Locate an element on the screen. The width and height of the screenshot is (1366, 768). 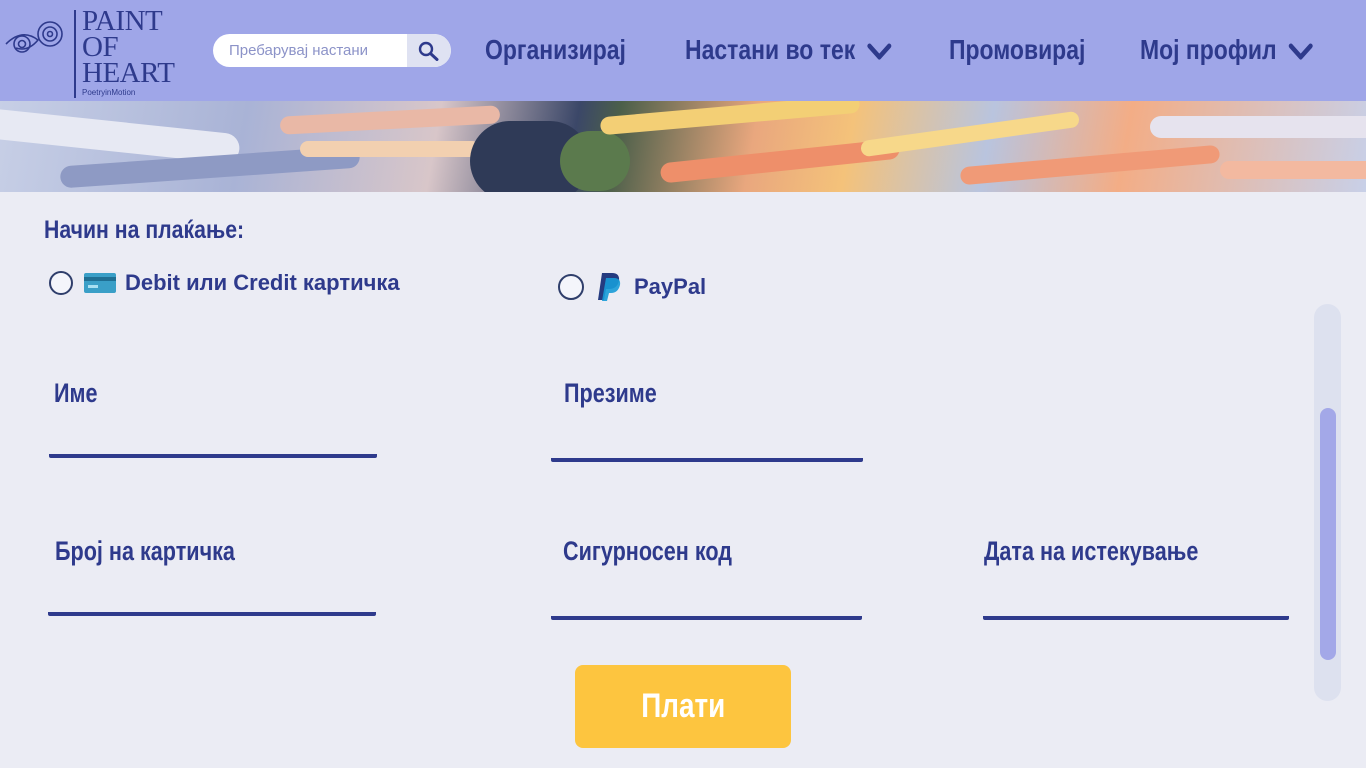
logo-line: HEART is located at coordinates (128, 73).